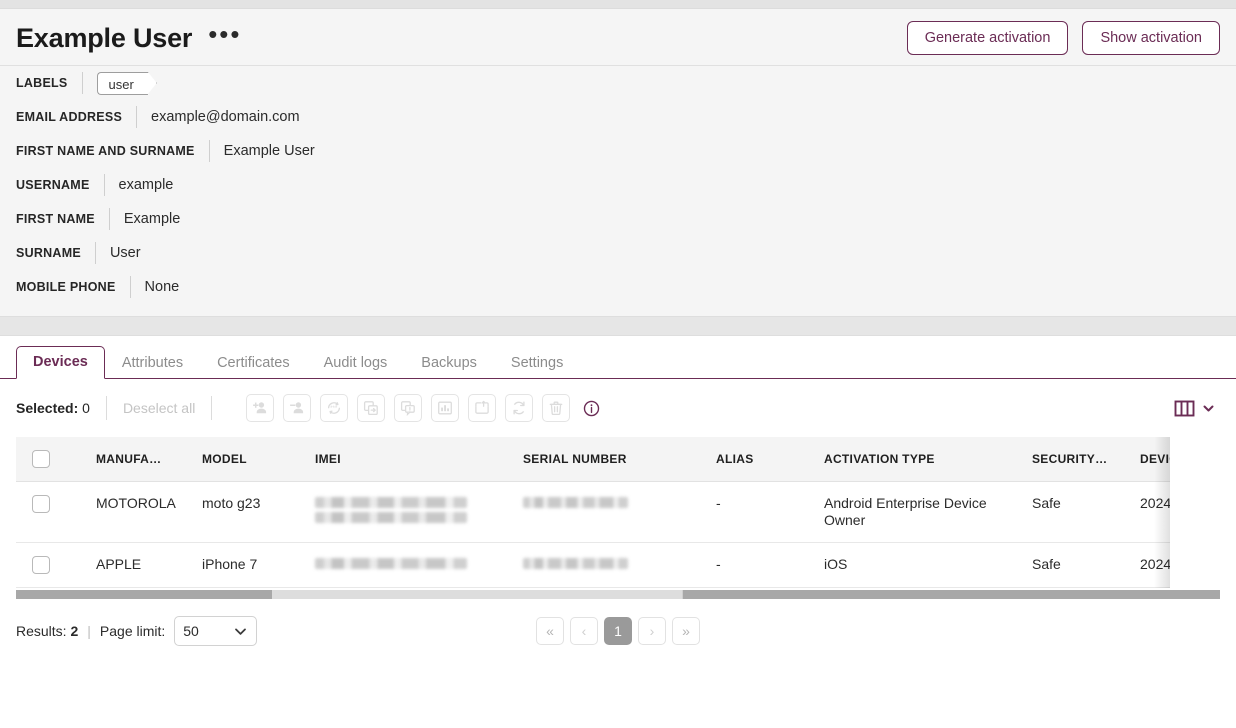 The image size is (1236, 728). I want to click on select-all-checkbox, so click(41, 459).